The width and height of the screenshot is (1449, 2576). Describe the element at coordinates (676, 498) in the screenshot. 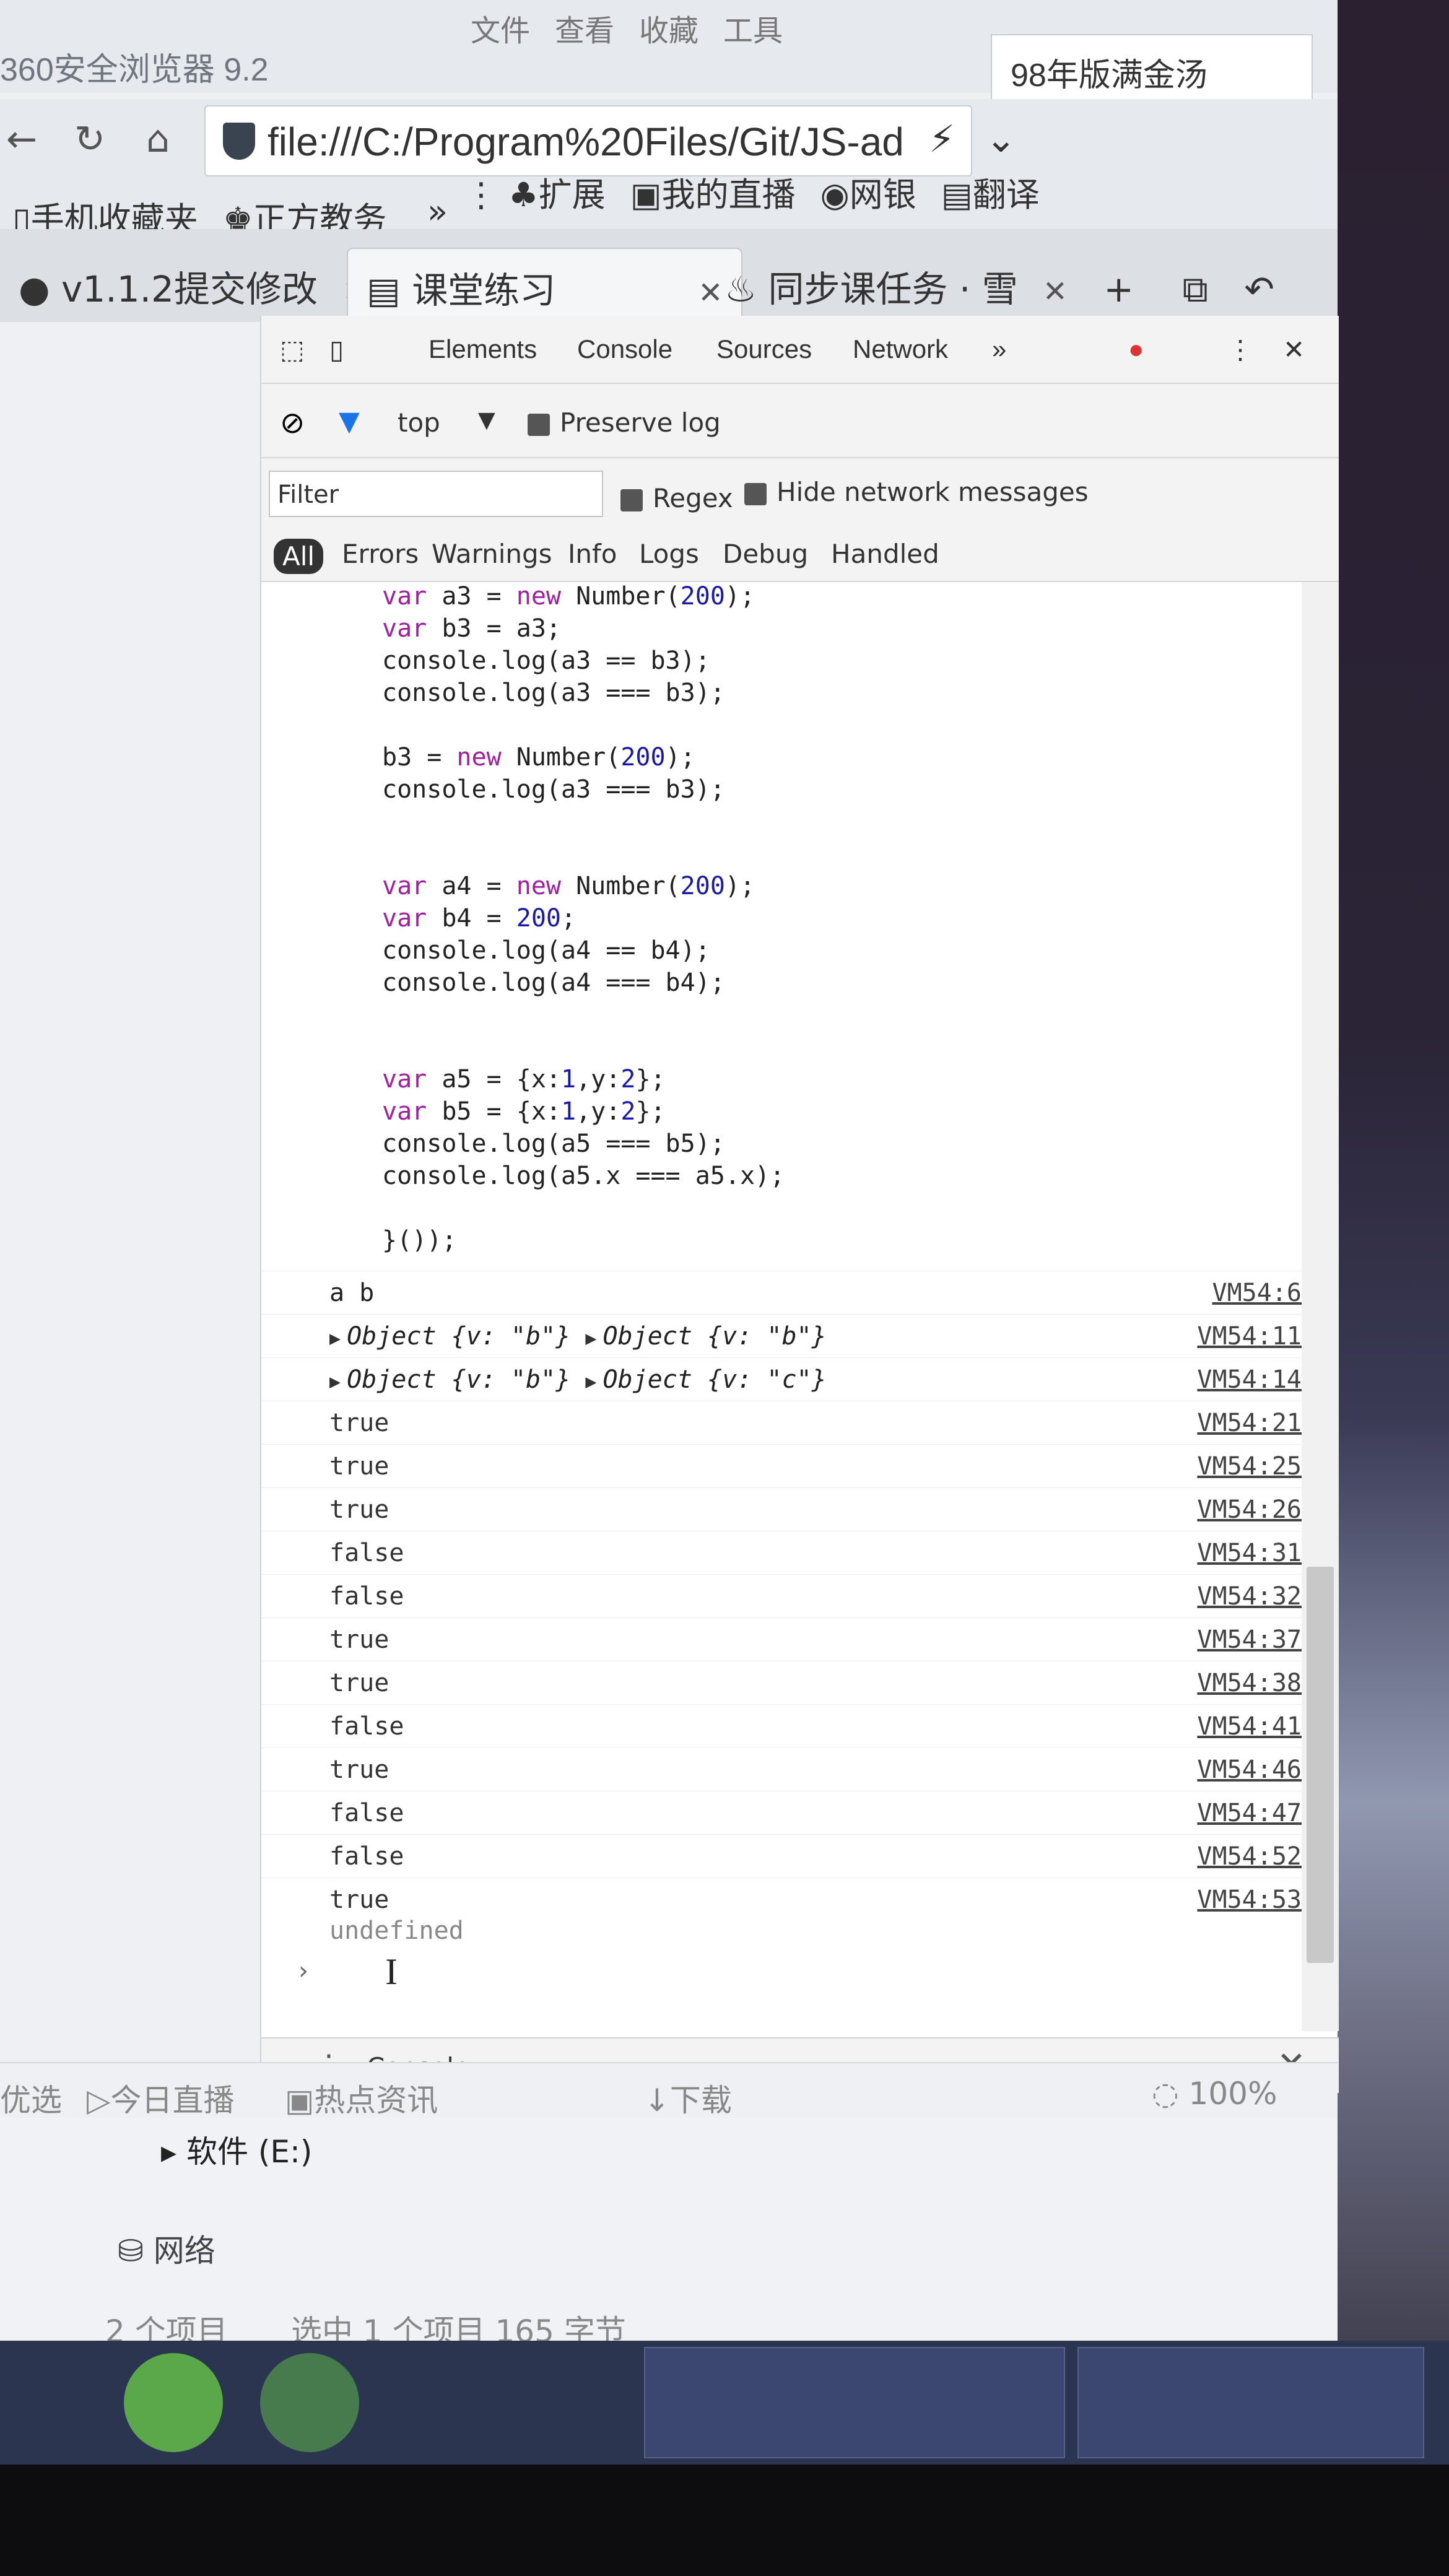

I see `regex-checkbox: Regex` at that location.